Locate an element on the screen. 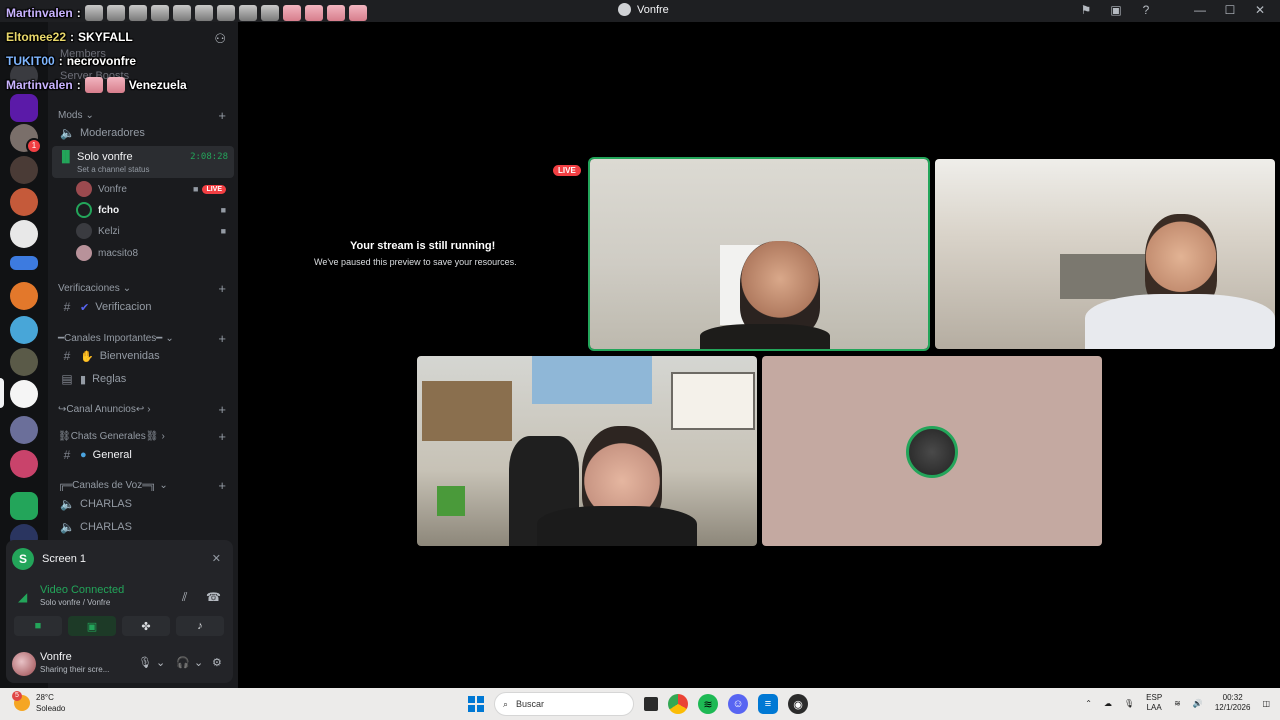  clock-time: 00:32 is located at coordinates (1232, 697).